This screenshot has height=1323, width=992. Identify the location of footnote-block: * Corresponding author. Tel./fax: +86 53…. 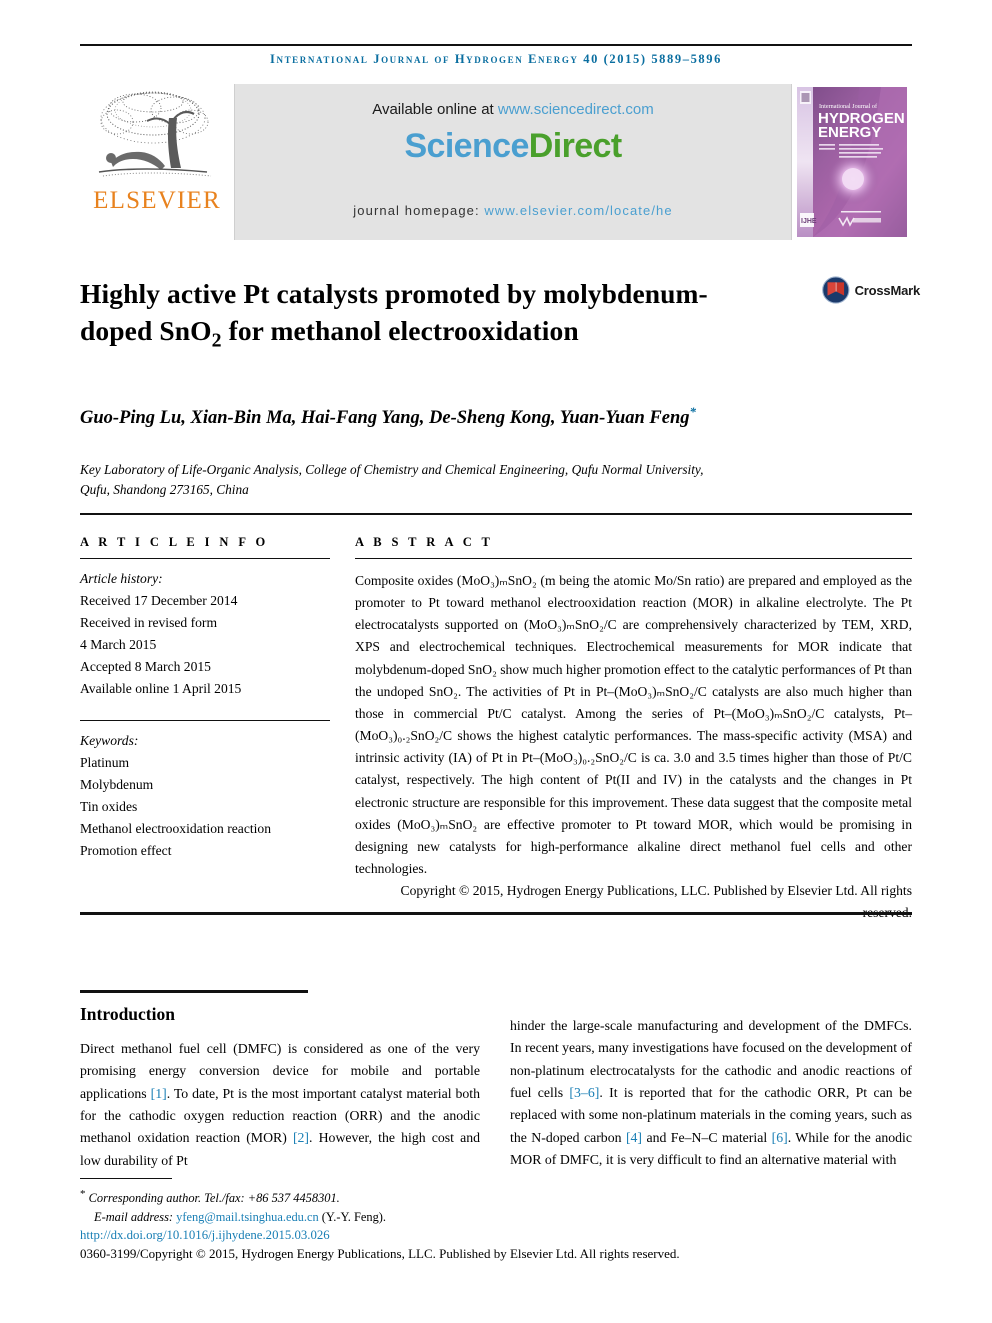
(360, 1206).